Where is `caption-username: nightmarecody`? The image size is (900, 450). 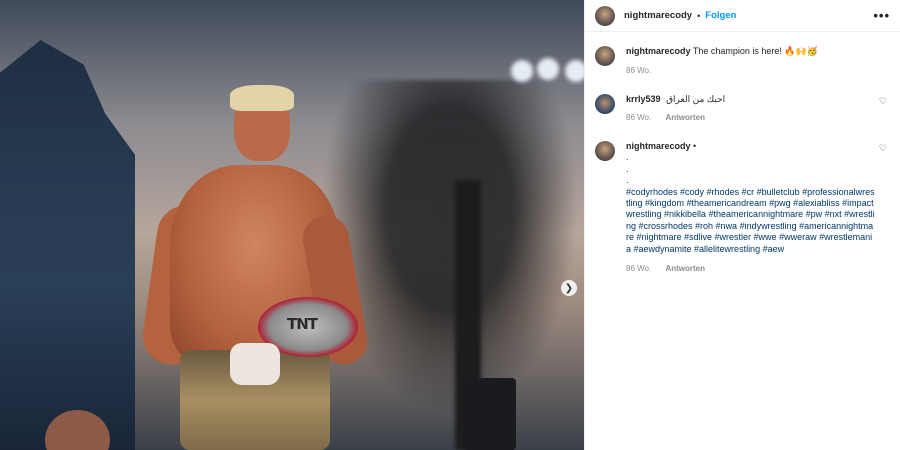 caption-username: nightmarecody is located at coordinates (658, 51).